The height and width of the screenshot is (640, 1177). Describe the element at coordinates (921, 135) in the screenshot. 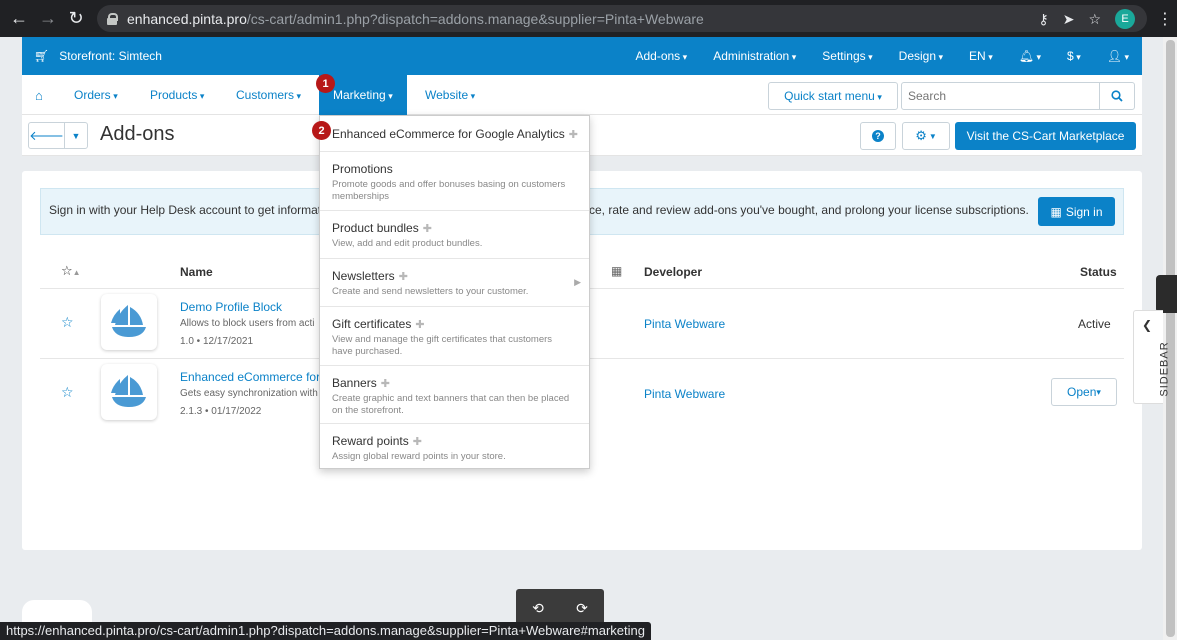

I see `gear-icon: ⚙` at that location.